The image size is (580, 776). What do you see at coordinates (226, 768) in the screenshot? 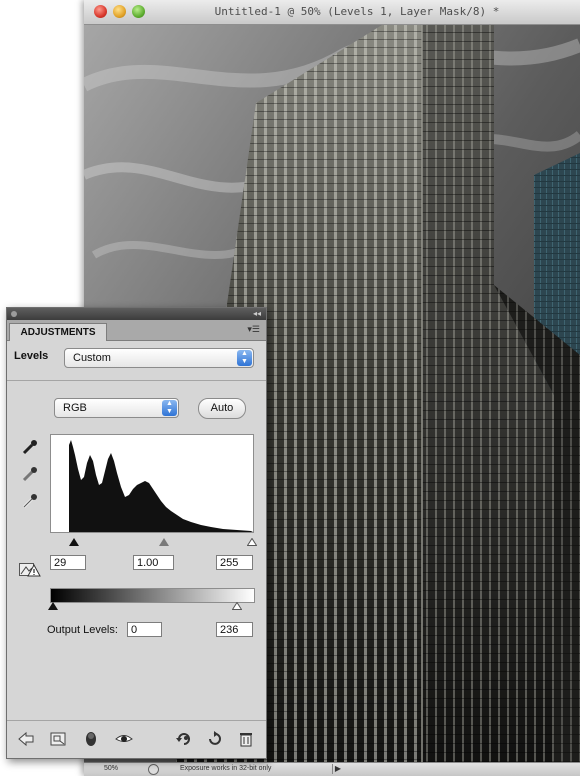
I see `status-message: Exposure works in 32-bit only` at bounding box center [226, 768].